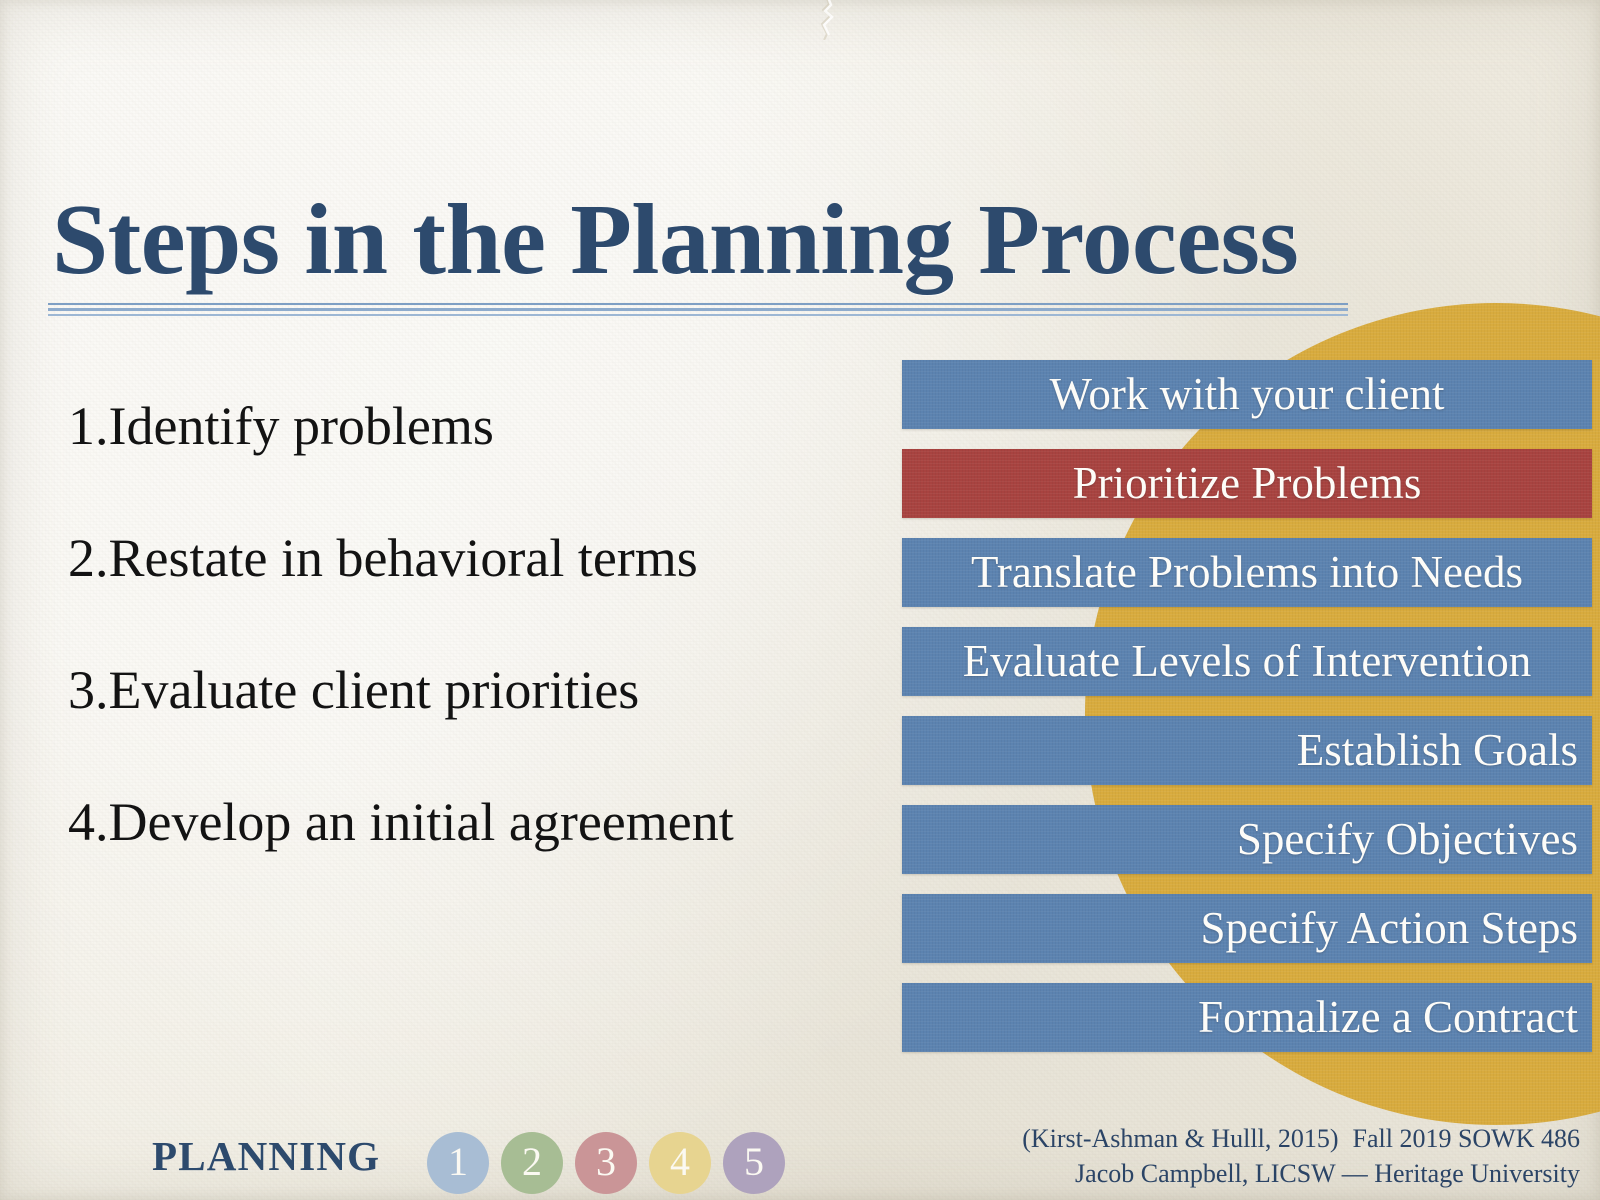 This screenshot has height=1200, width=1600. I want to click on list-item: 4.Develop an initial agreement, so click(478, 822).